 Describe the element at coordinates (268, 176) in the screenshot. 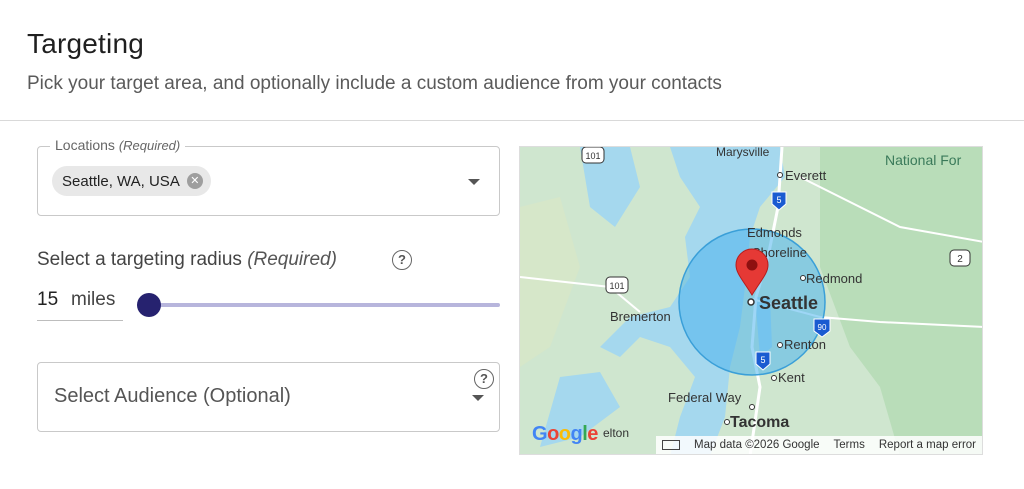

I see `locations-select: Locations (Required) Seattle, WA, USA ✕` at that location.